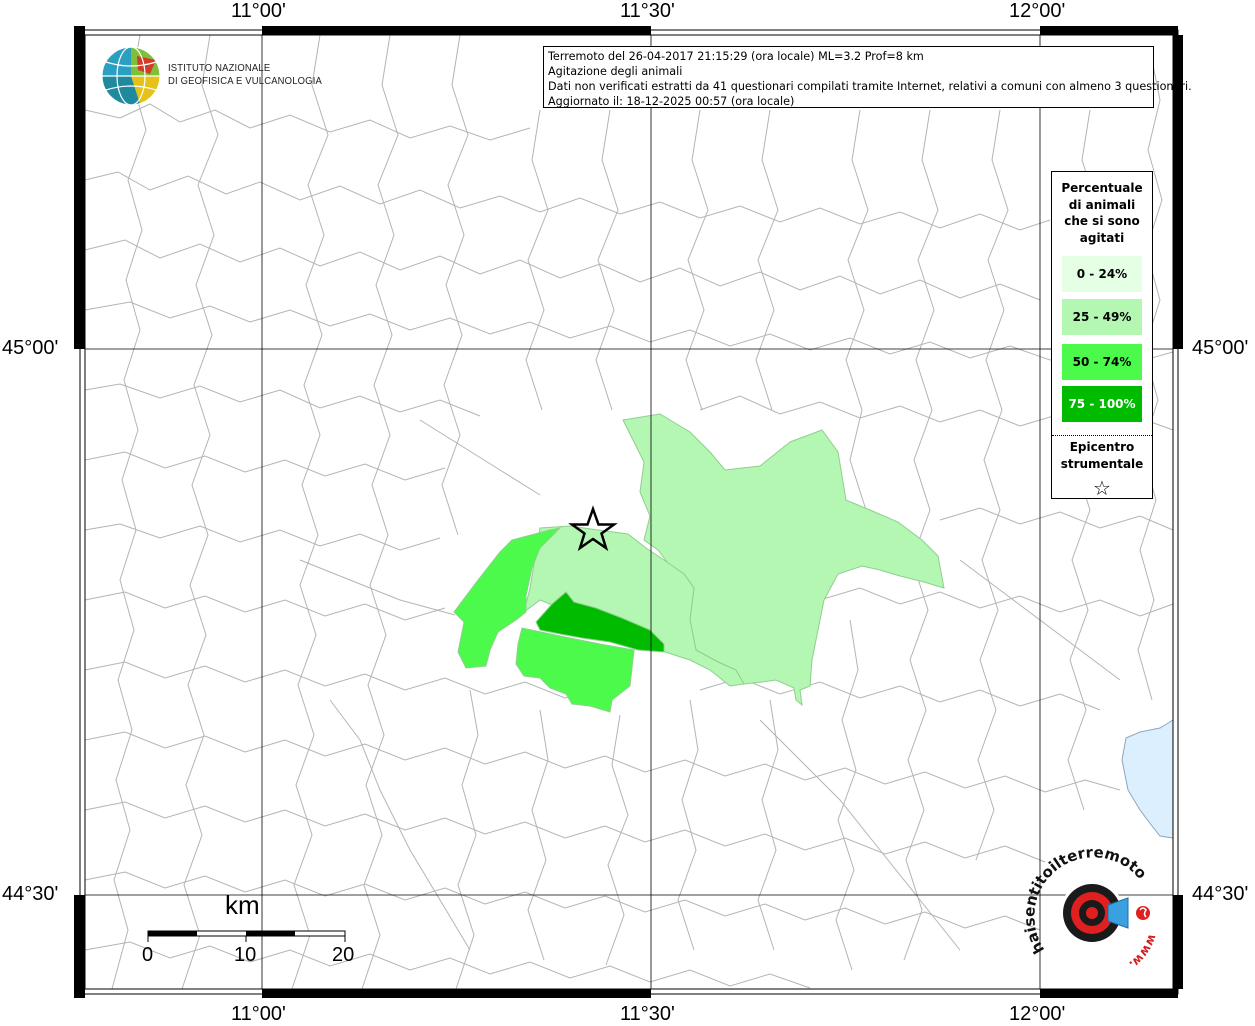  Describe the element at coordinates (245, 955) in the screenshot. I see `scale-tick-10: 10` at that location.